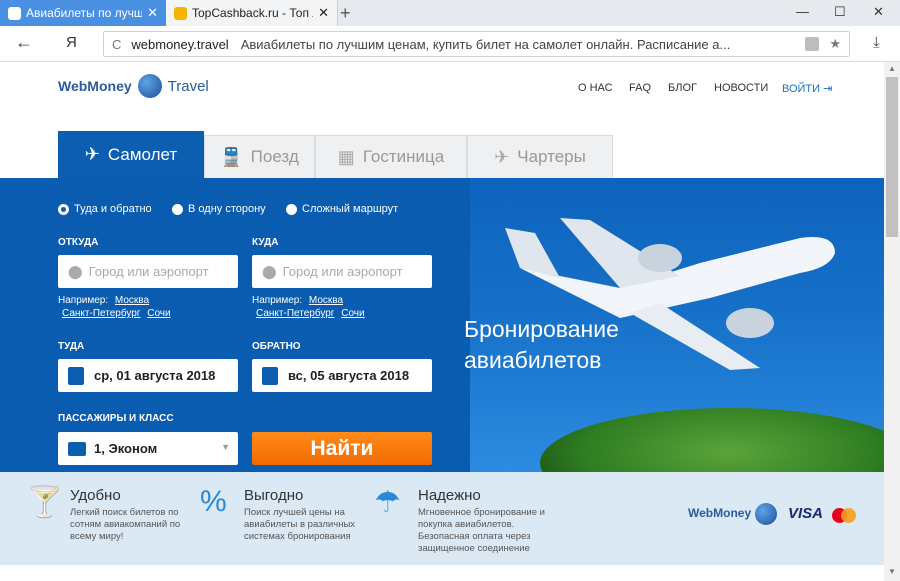  I want to click on maximize-icon: ☐, so click(840, 12).